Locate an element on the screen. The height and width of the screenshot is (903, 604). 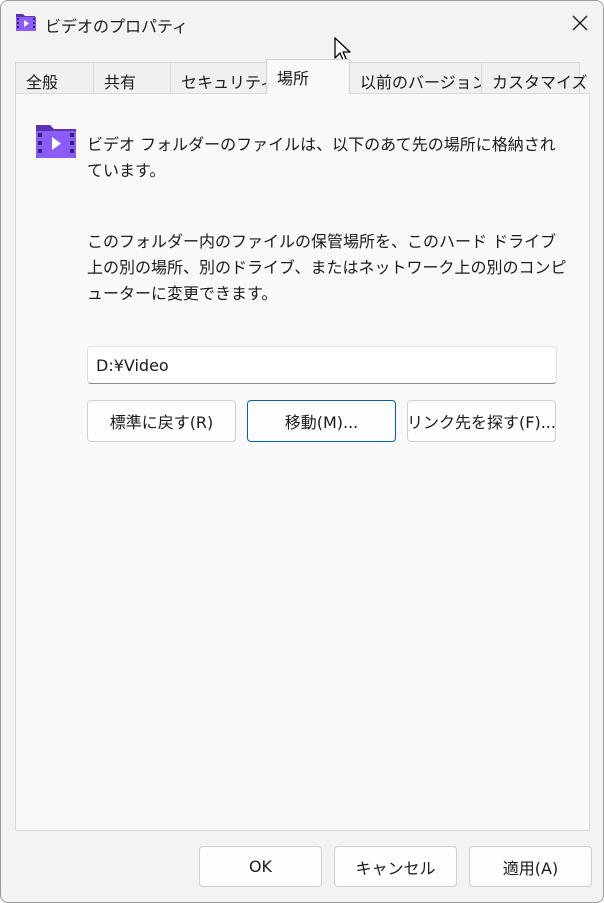
tab-sharing: 共有 is located at coordinates (132, 77).